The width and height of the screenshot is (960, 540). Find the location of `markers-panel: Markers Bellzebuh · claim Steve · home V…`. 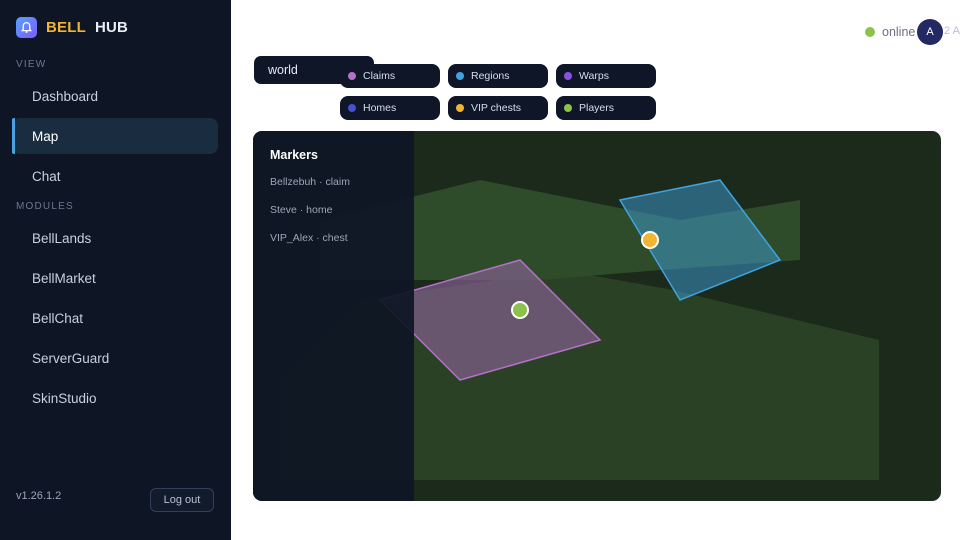

markers-panel: Markers Bellzebuh · claim Steve · home V… is located at coordinates (333, 316).